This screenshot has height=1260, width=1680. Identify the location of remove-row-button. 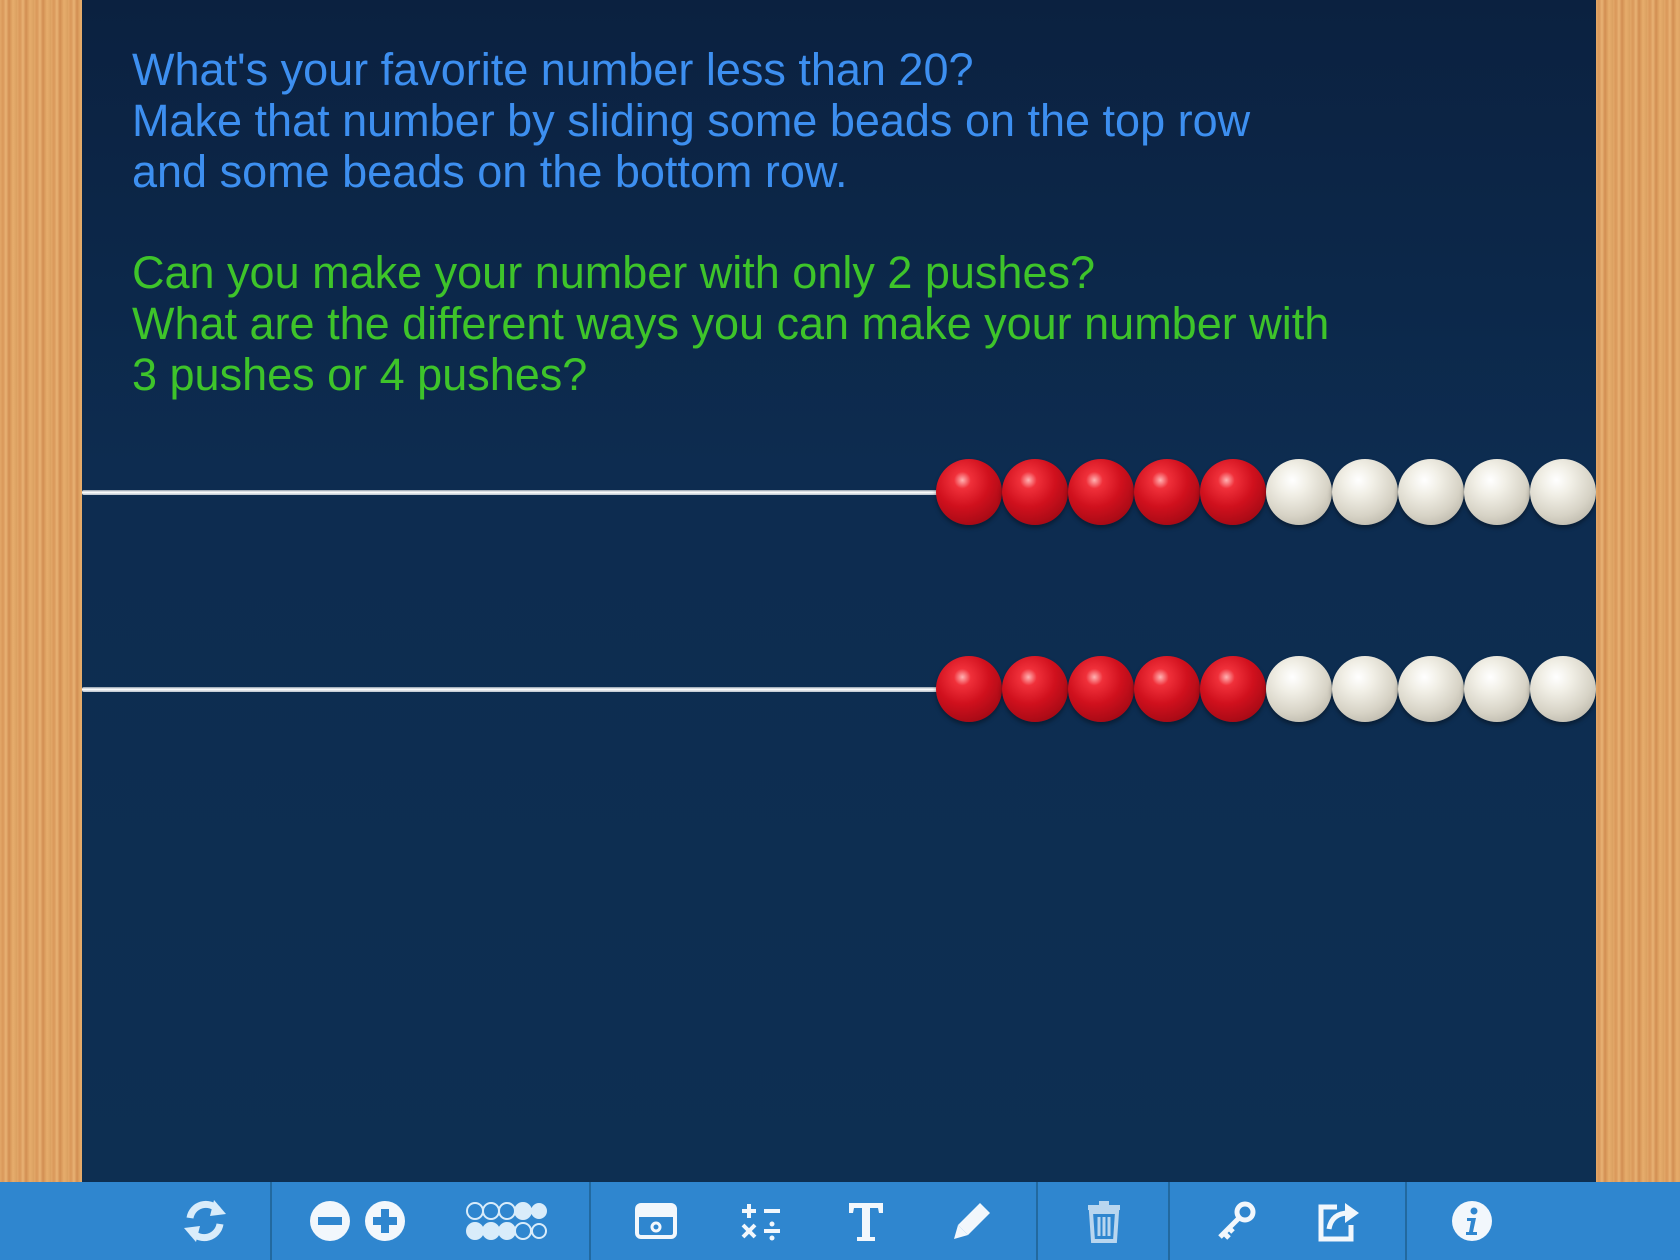
(330, 1221).